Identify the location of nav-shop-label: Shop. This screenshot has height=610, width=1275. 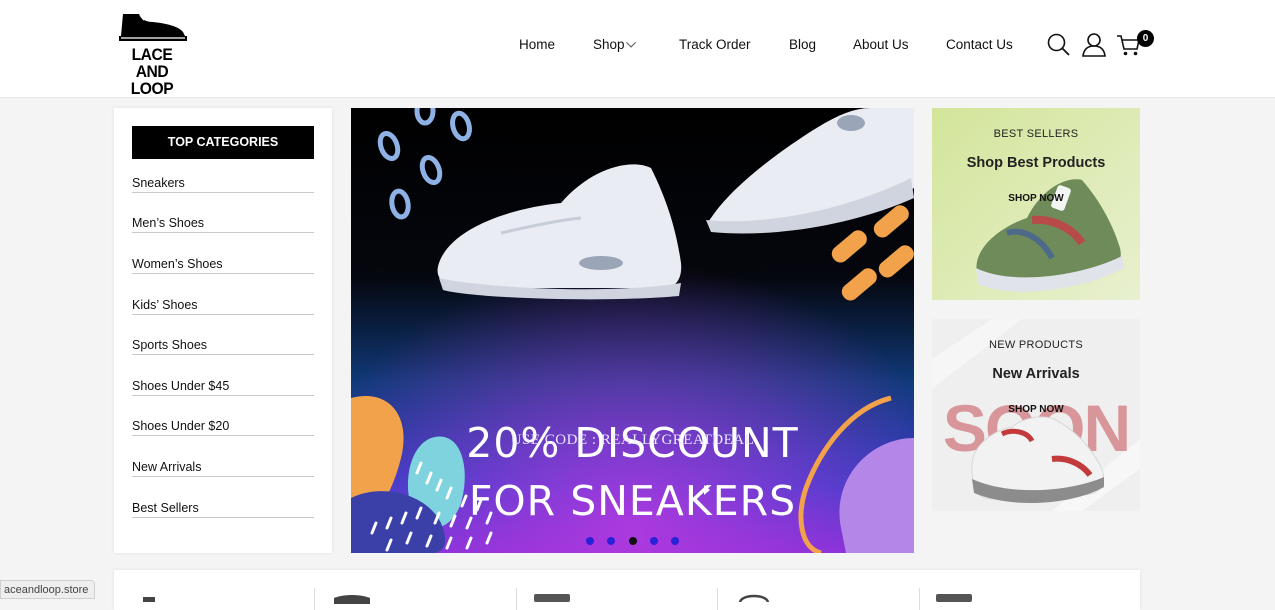
(609, 44).